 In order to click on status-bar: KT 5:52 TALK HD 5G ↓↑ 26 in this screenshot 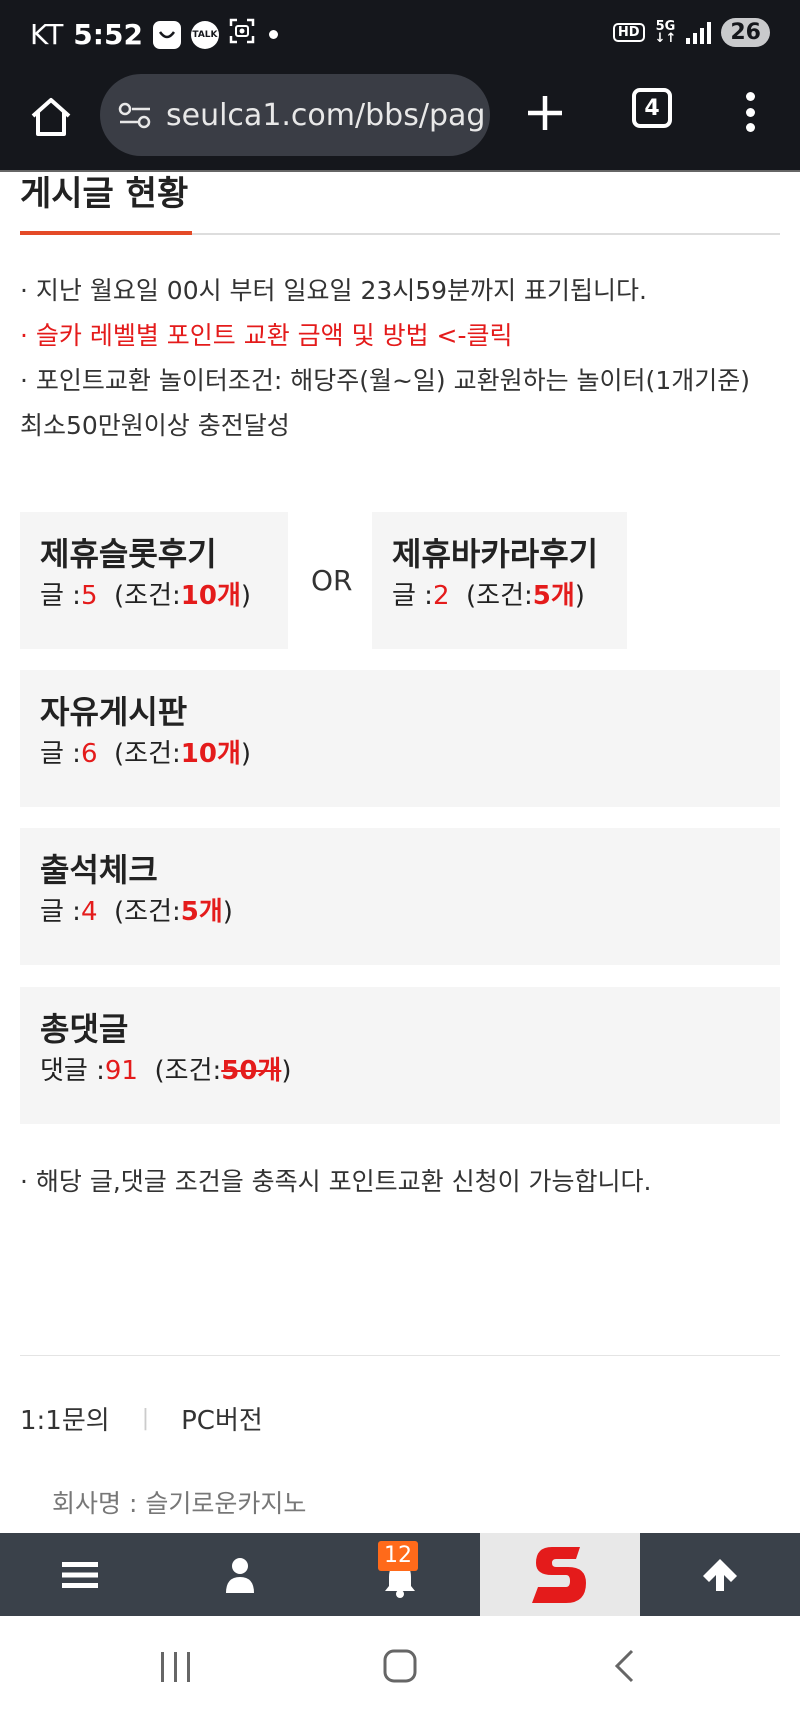, I will do `click(400, 36)`.